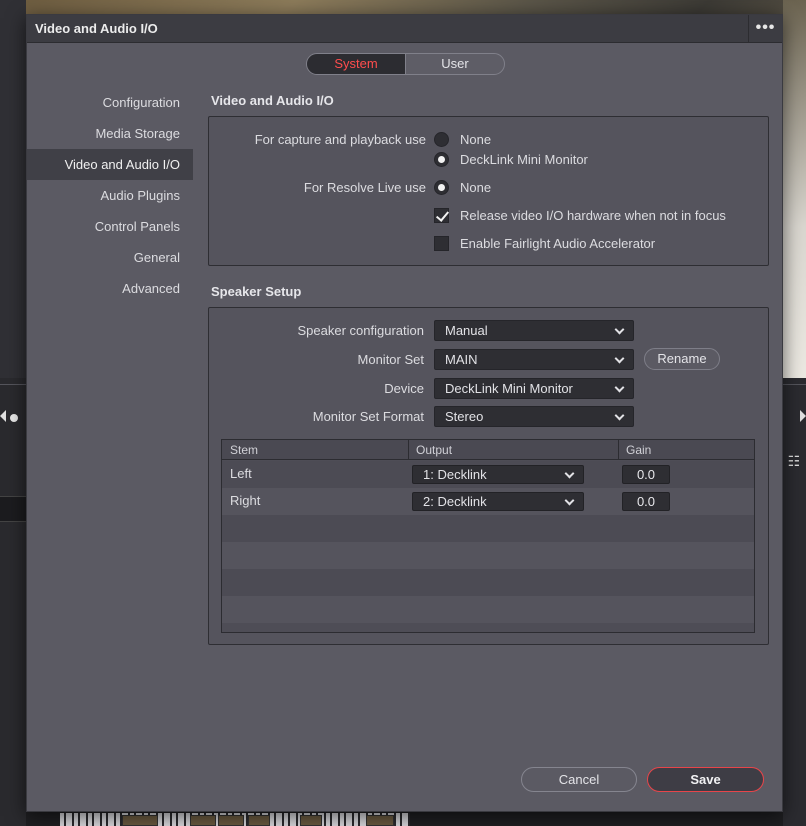 The image size is (806, 826). I want to click on capture-option-none-label: None, so click(476, 139).